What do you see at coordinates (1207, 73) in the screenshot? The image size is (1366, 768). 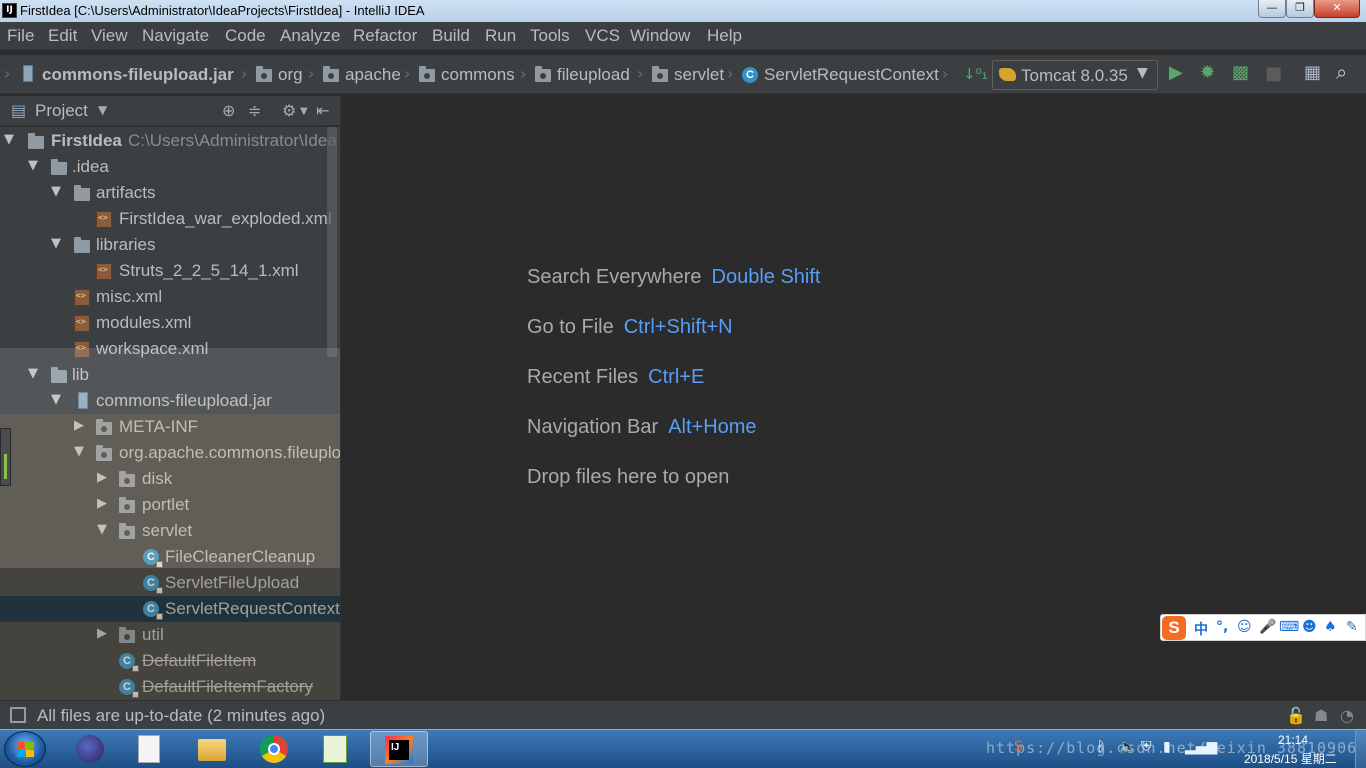 I see `debug-icon: ✹` at bounding box center [1207, 73].